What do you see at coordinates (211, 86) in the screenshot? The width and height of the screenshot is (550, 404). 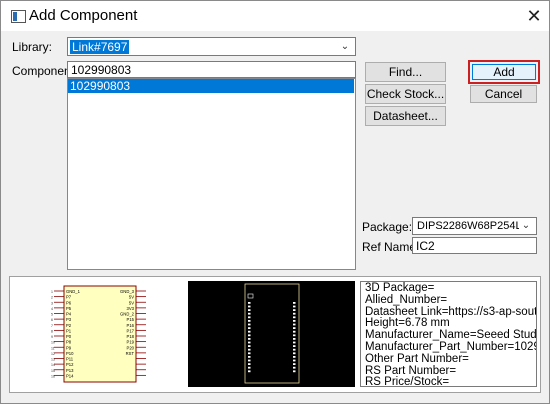 I see `list-item: 102990803` at bounding box center [211, 86].